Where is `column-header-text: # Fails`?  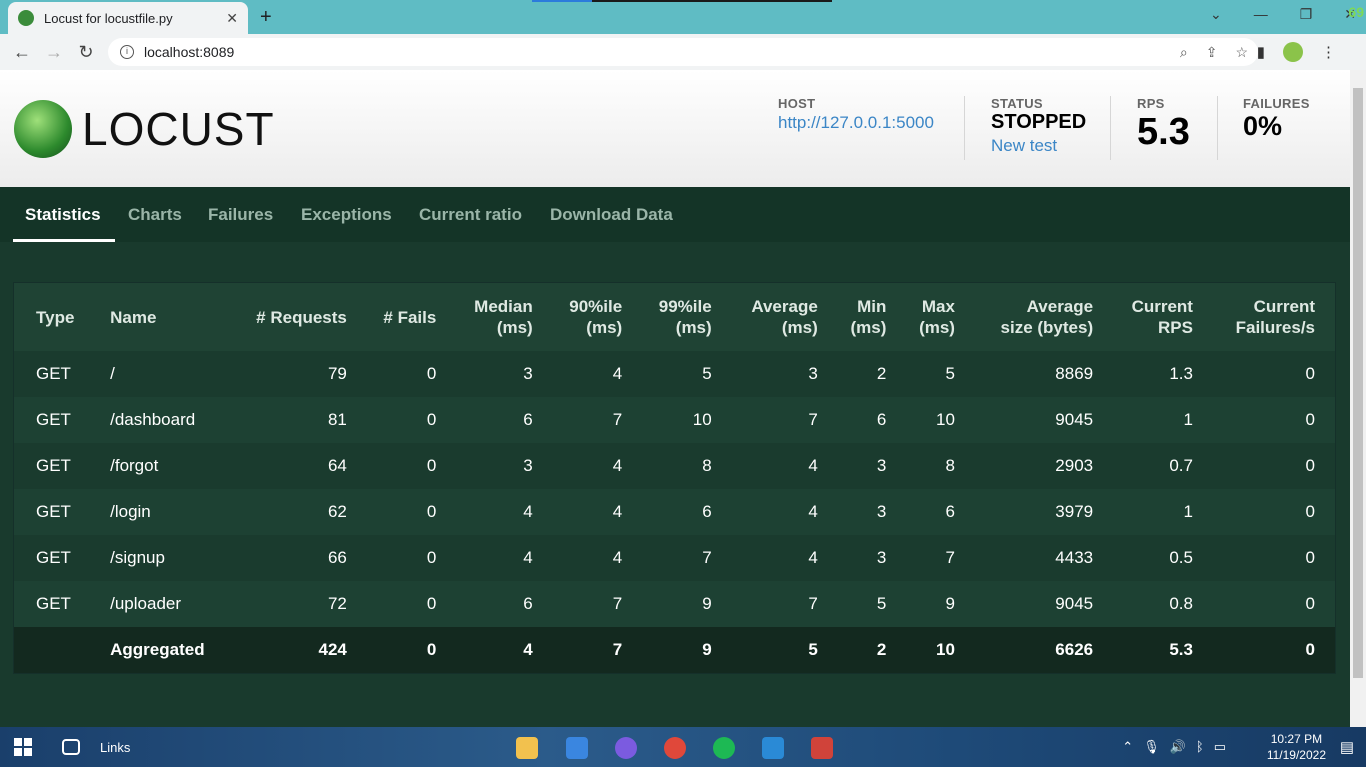
column-header-text: # Fails is located at coordinates (410, 317).